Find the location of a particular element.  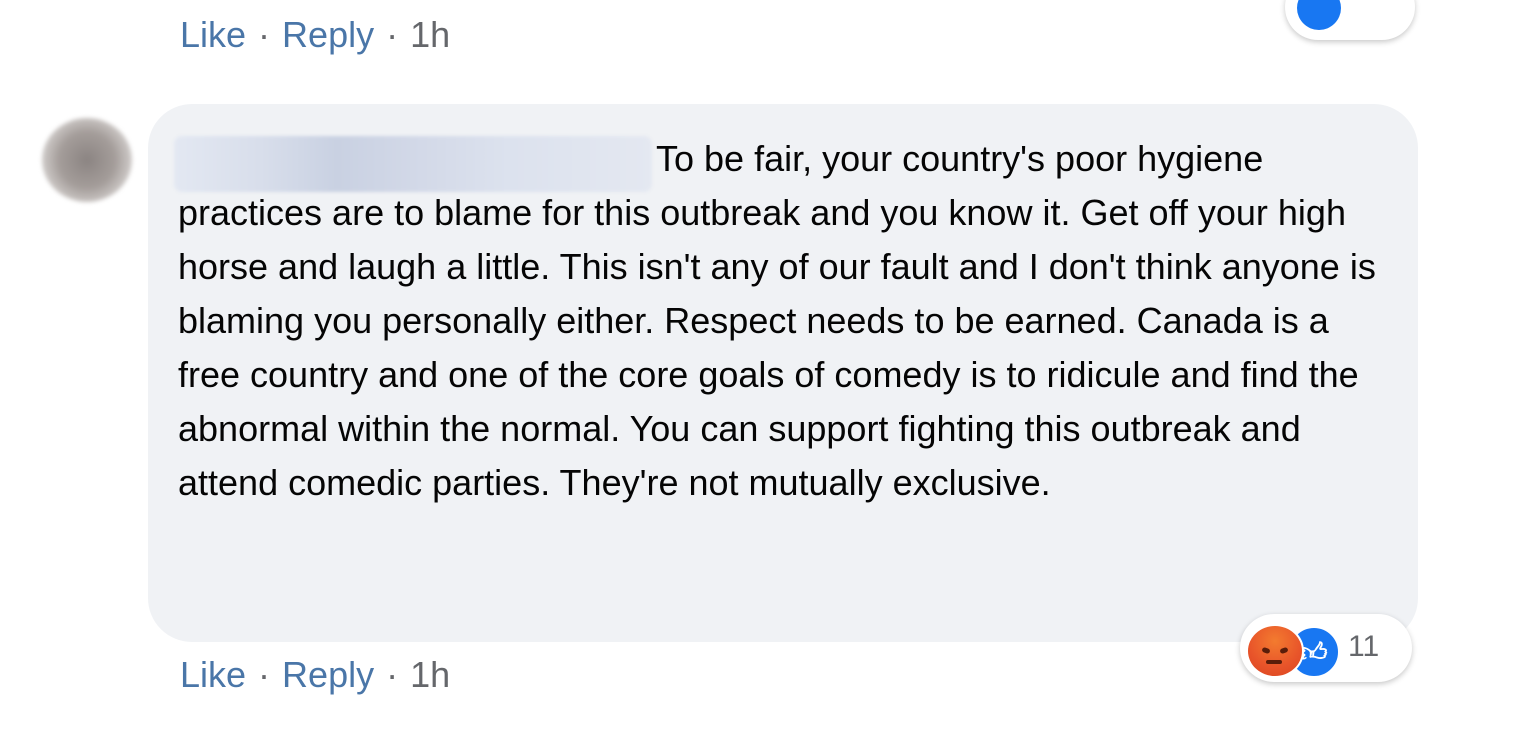

reaction-count: 11 is located at coordinates (1364, 646).